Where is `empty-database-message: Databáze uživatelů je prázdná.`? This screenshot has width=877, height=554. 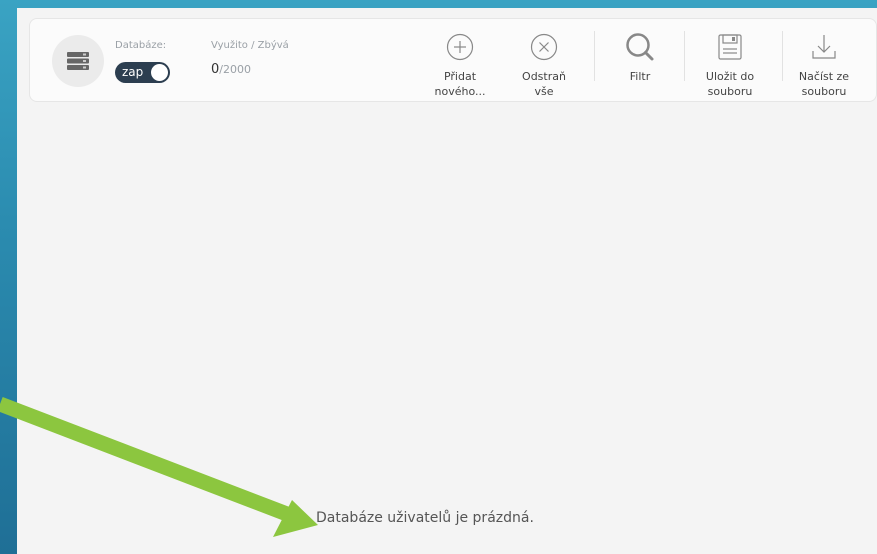 empty-database-message: Databáze uživatelů je prázdná. is located at coordinates (425, 518).